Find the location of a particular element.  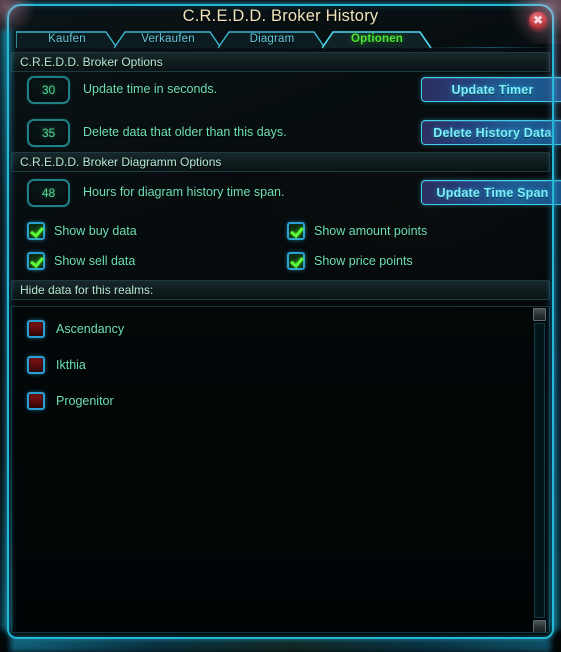

checkbox-show-sell-data: Show sell data is located at coordinates (81, 261).